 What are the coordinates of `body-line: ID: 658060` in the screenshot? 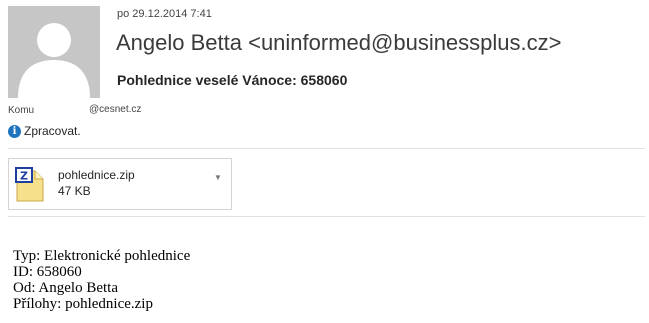 It's located at (47, 272).